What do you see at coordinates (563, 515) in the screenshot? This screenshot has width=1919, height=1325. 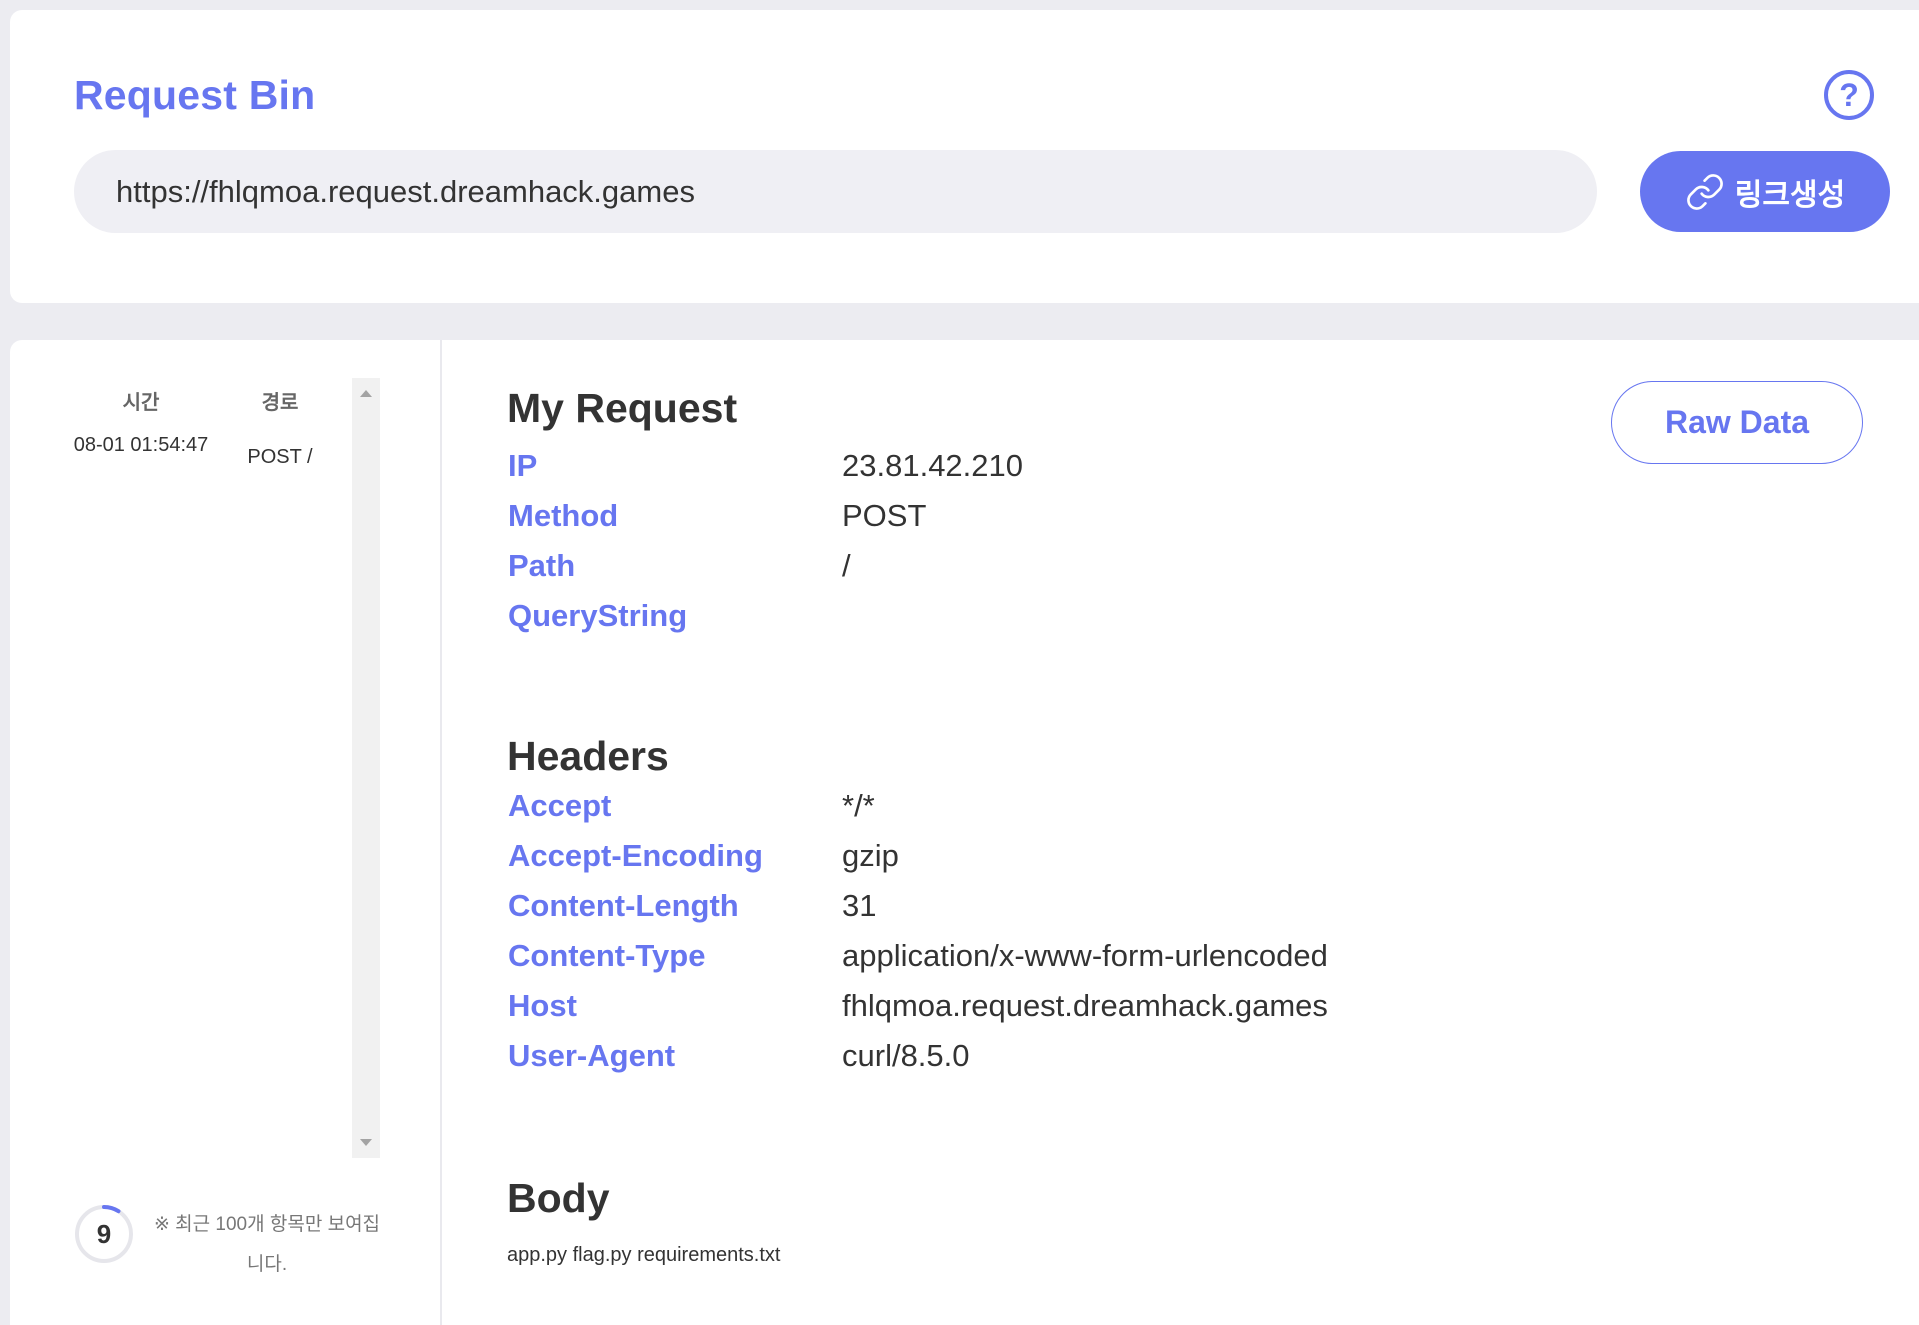 I see `field-key-method: Method` at bounding box center [563, 515].